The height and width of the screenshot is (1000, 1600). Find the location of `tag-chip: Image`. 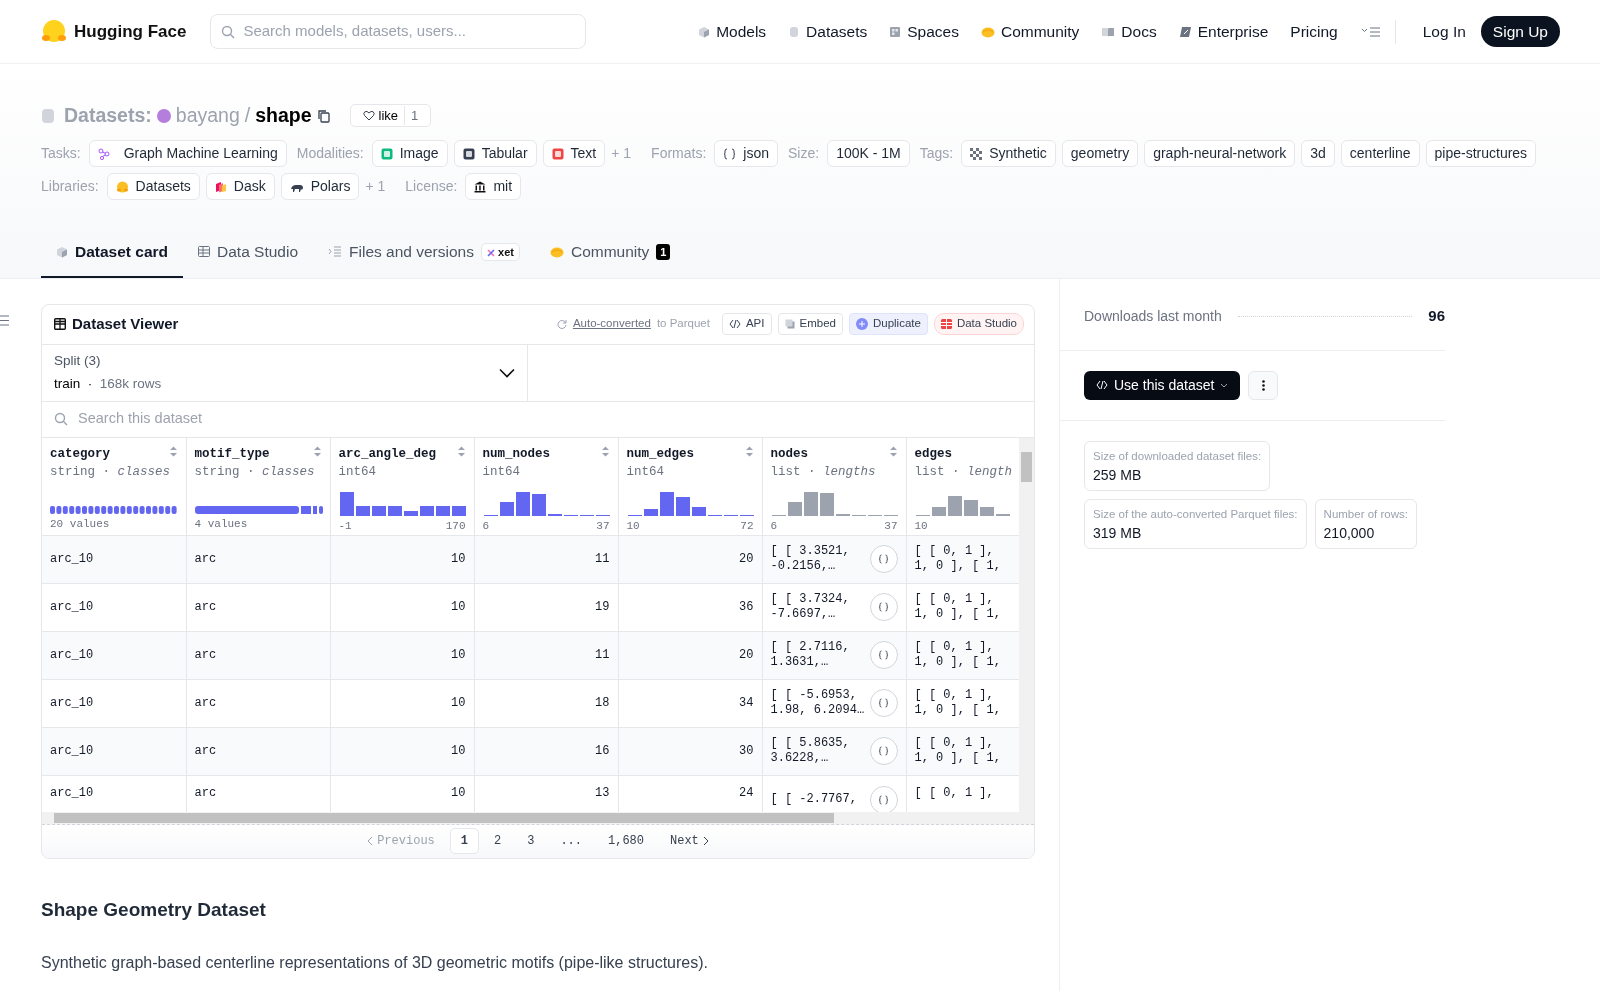

tag-chip: Image is located at coordinates (409, 154).